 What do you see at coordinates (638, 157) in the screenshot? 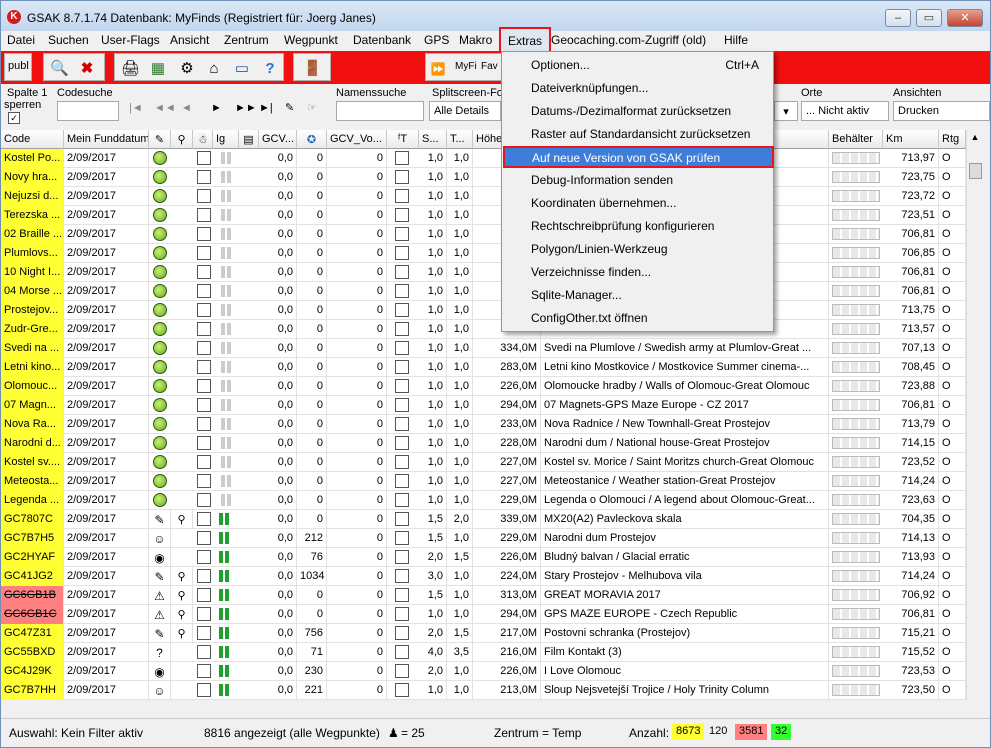
I see `menu-item-neue-version: Auf neue Version von GSAK prüfen` at bounding box center [638, 157].